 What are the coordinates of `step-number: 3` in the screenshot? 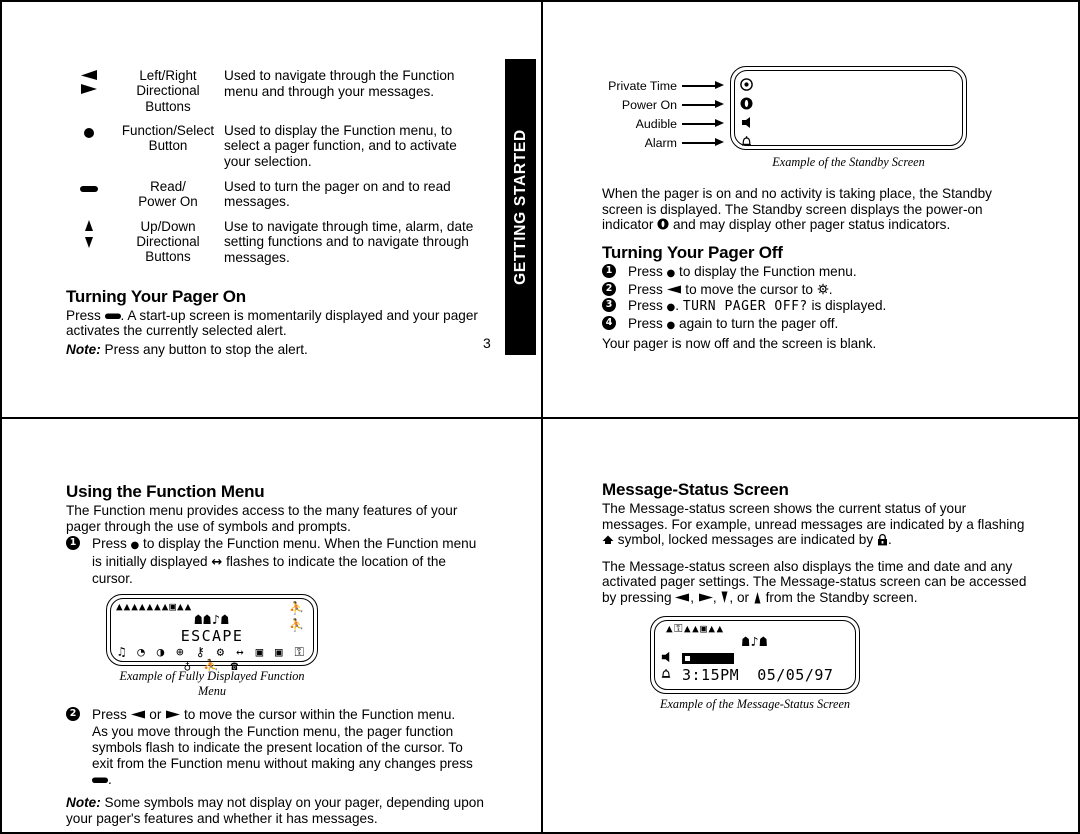 It's located at (609, 304).